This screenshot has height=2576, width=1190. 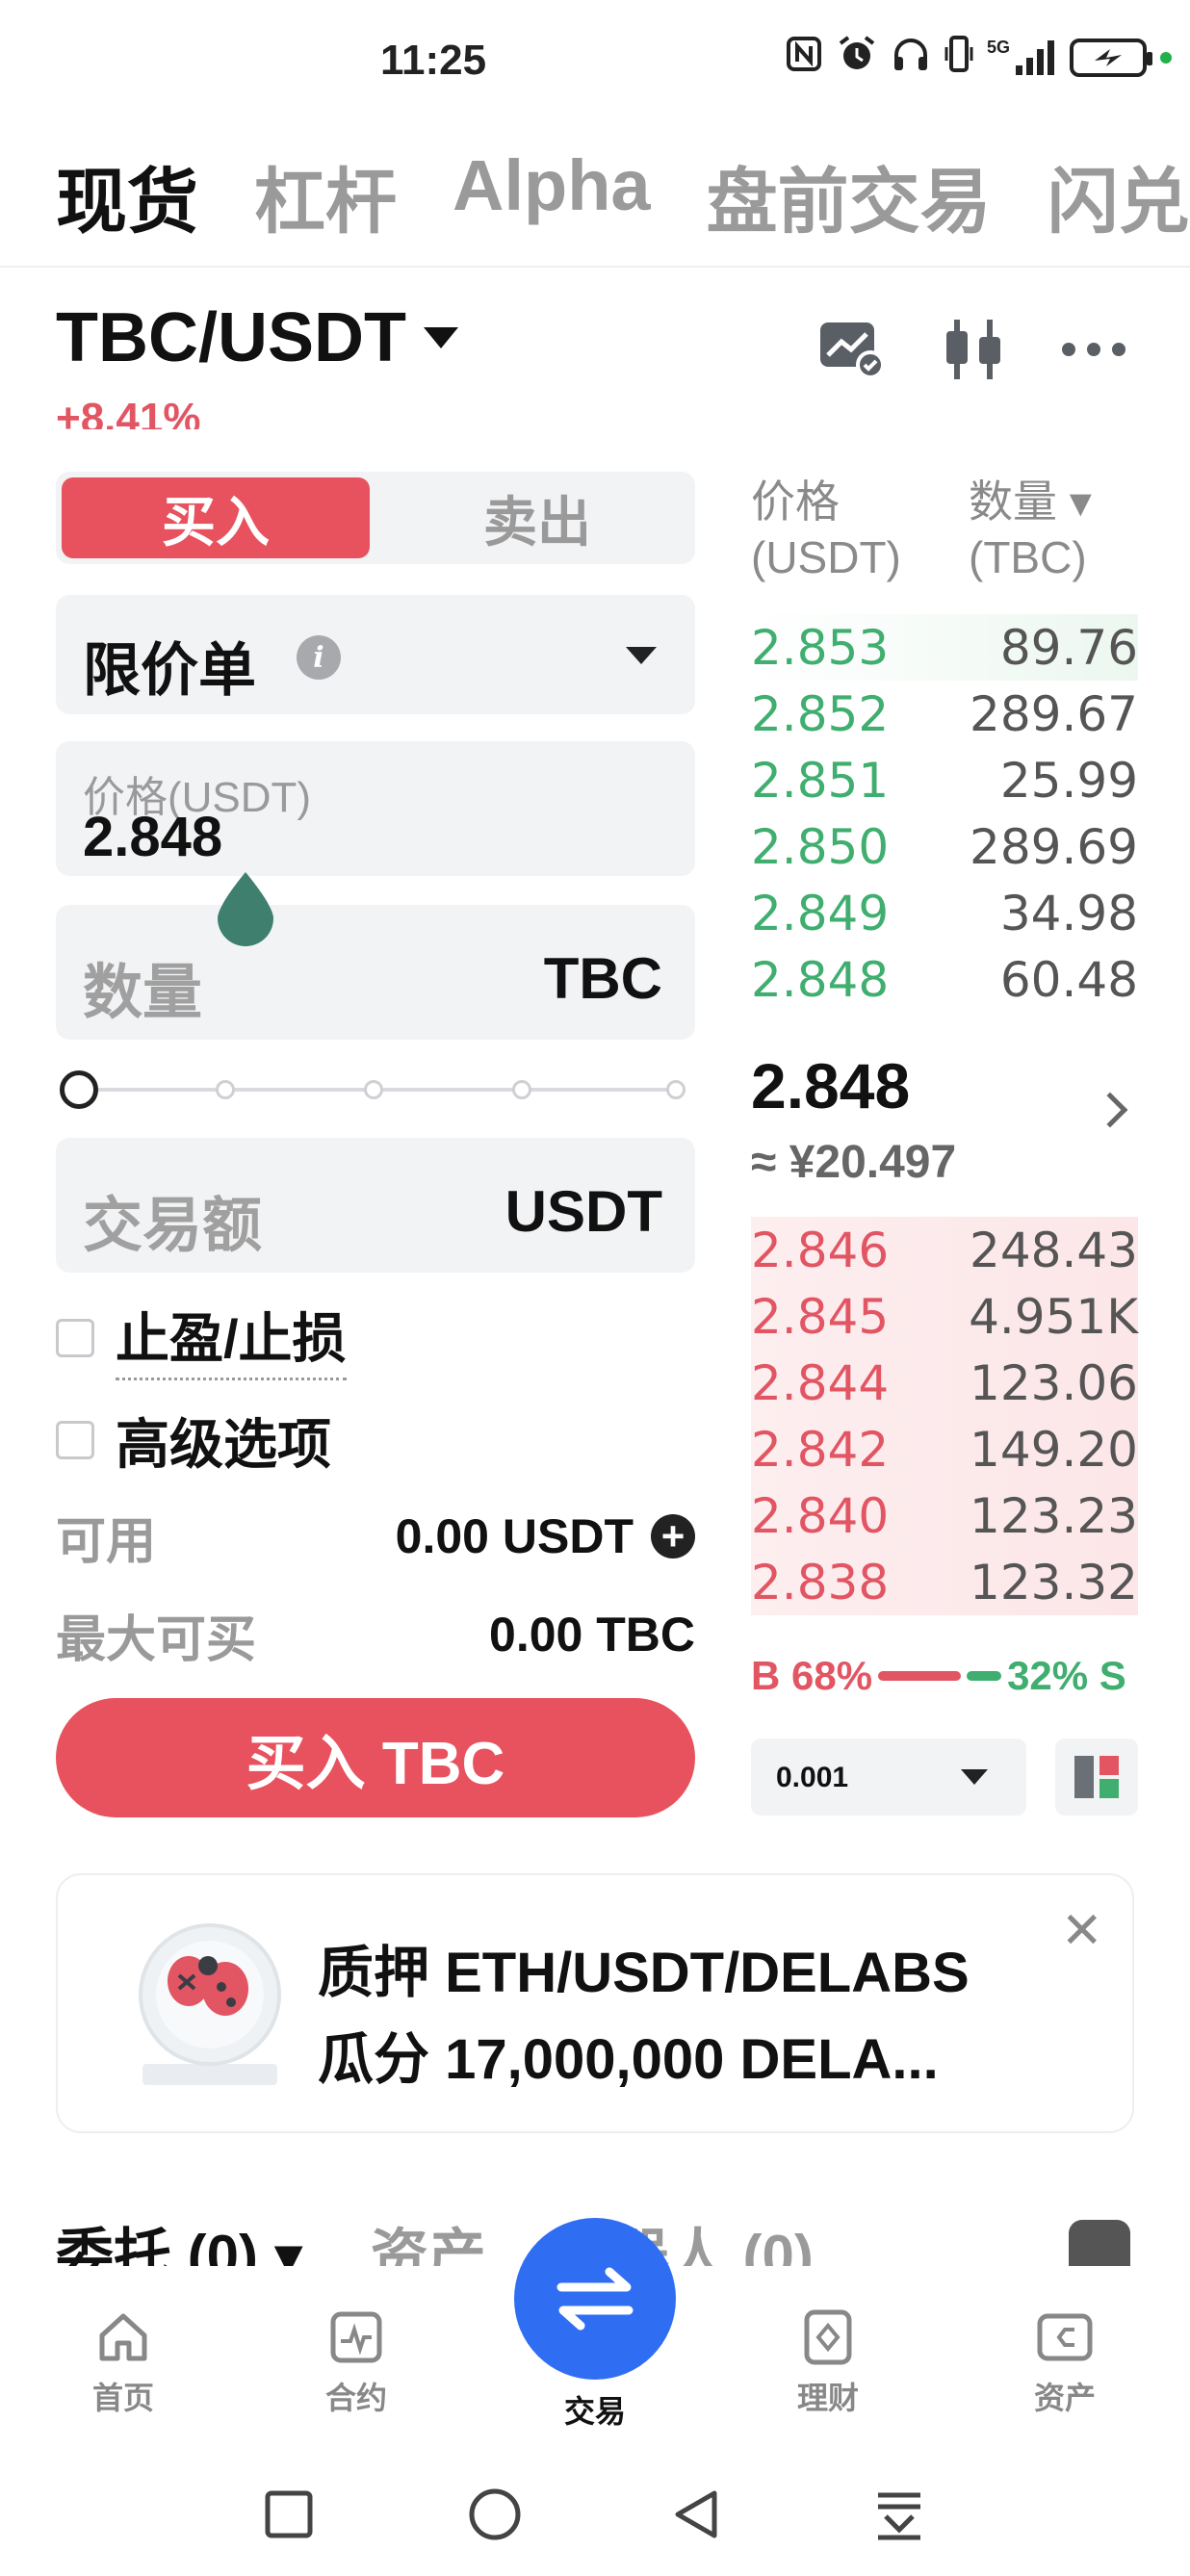 What do you see at coordinates (143, 993) in the screenshot?
I see `quantity-placeholder: 数量` at bounding box center [143, 993].